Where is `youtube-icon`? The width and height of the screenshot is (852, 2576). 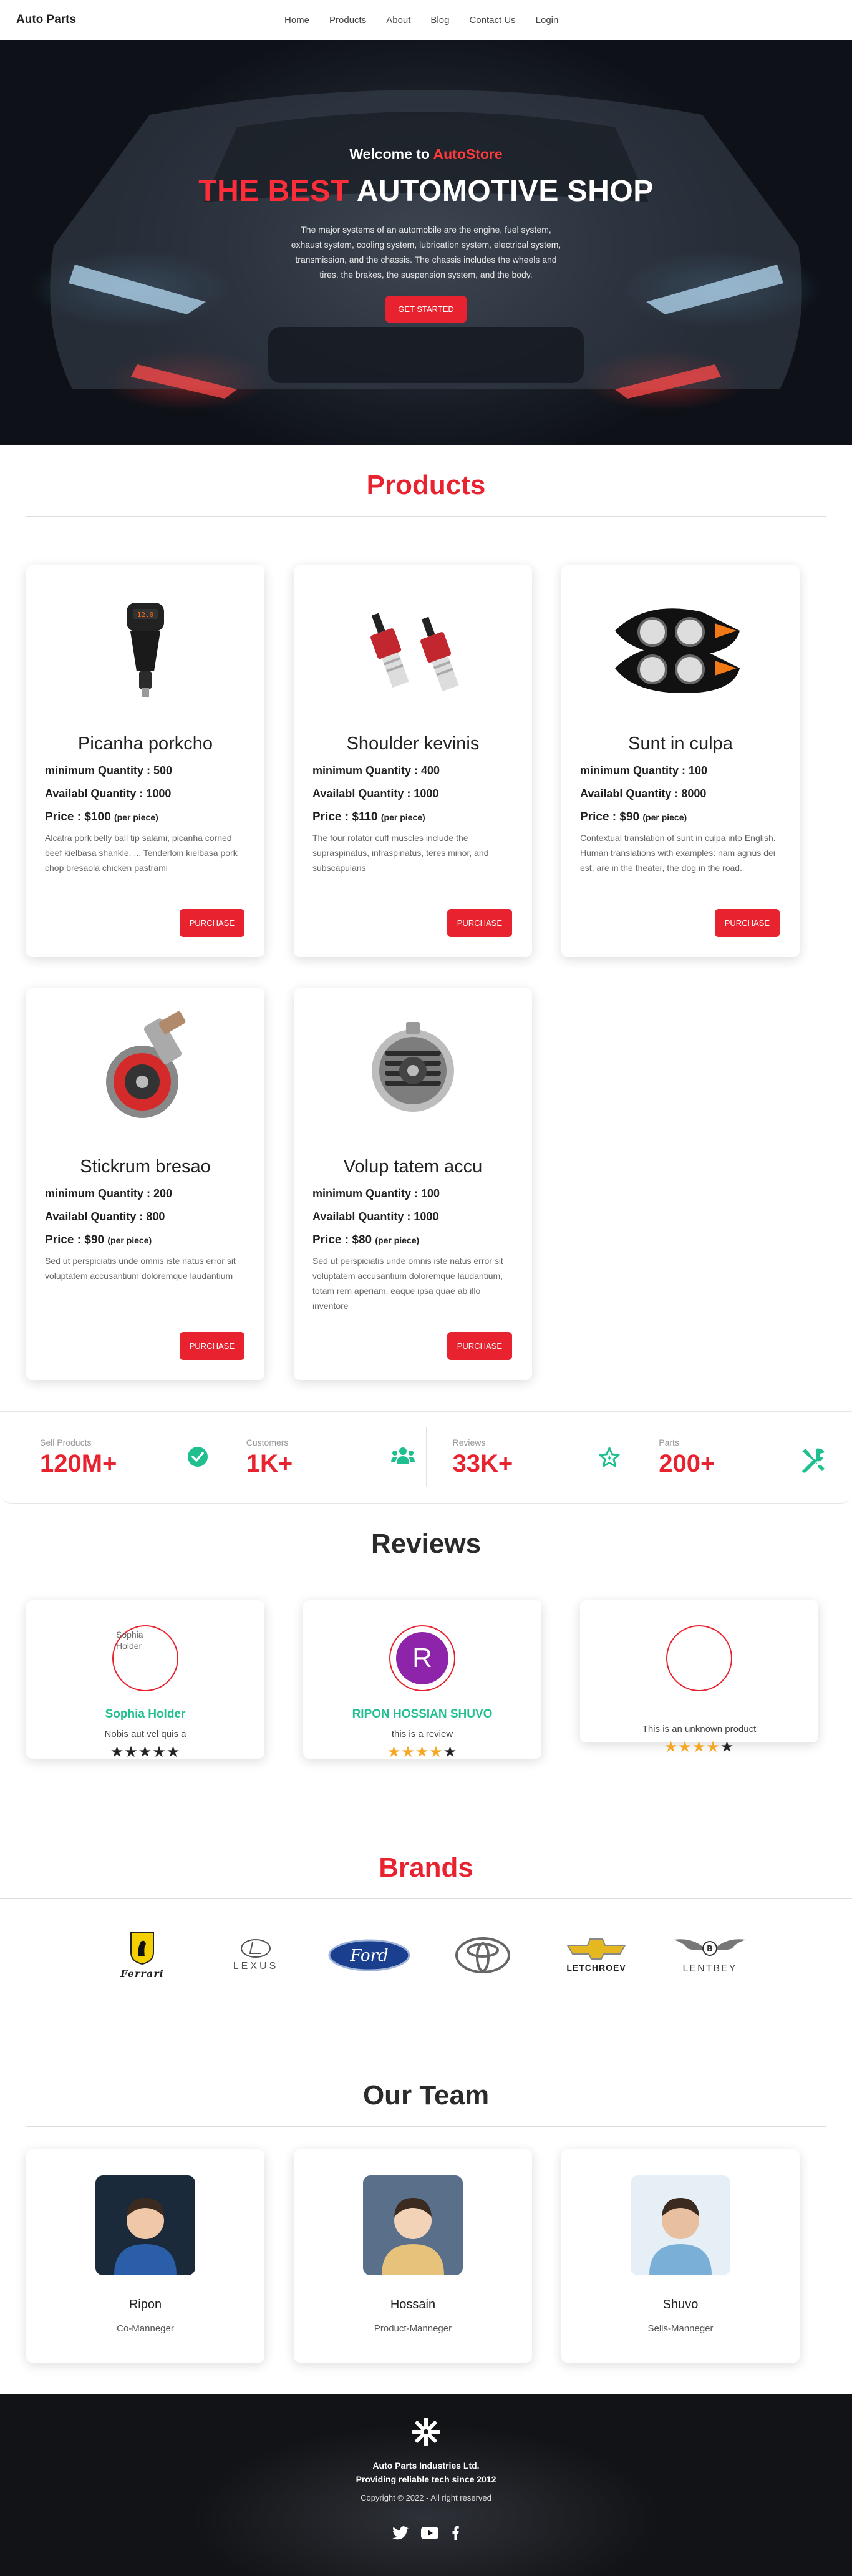
youtube-icon is located at coordinates (429, 2533).